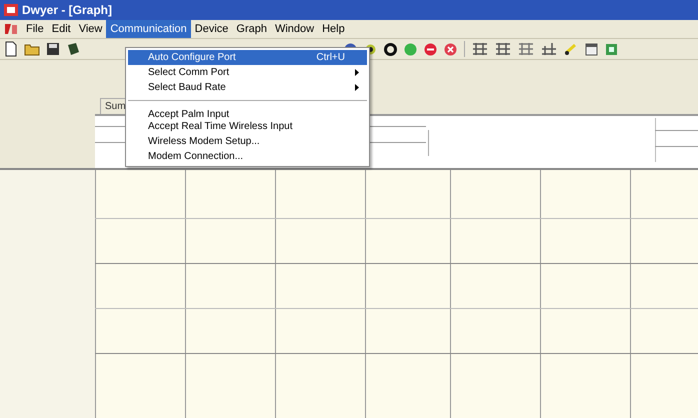  What do you see at coordinates (294, 29) in the screenshot?
I see `menu-item: Window` at bounding box center [294, 29].